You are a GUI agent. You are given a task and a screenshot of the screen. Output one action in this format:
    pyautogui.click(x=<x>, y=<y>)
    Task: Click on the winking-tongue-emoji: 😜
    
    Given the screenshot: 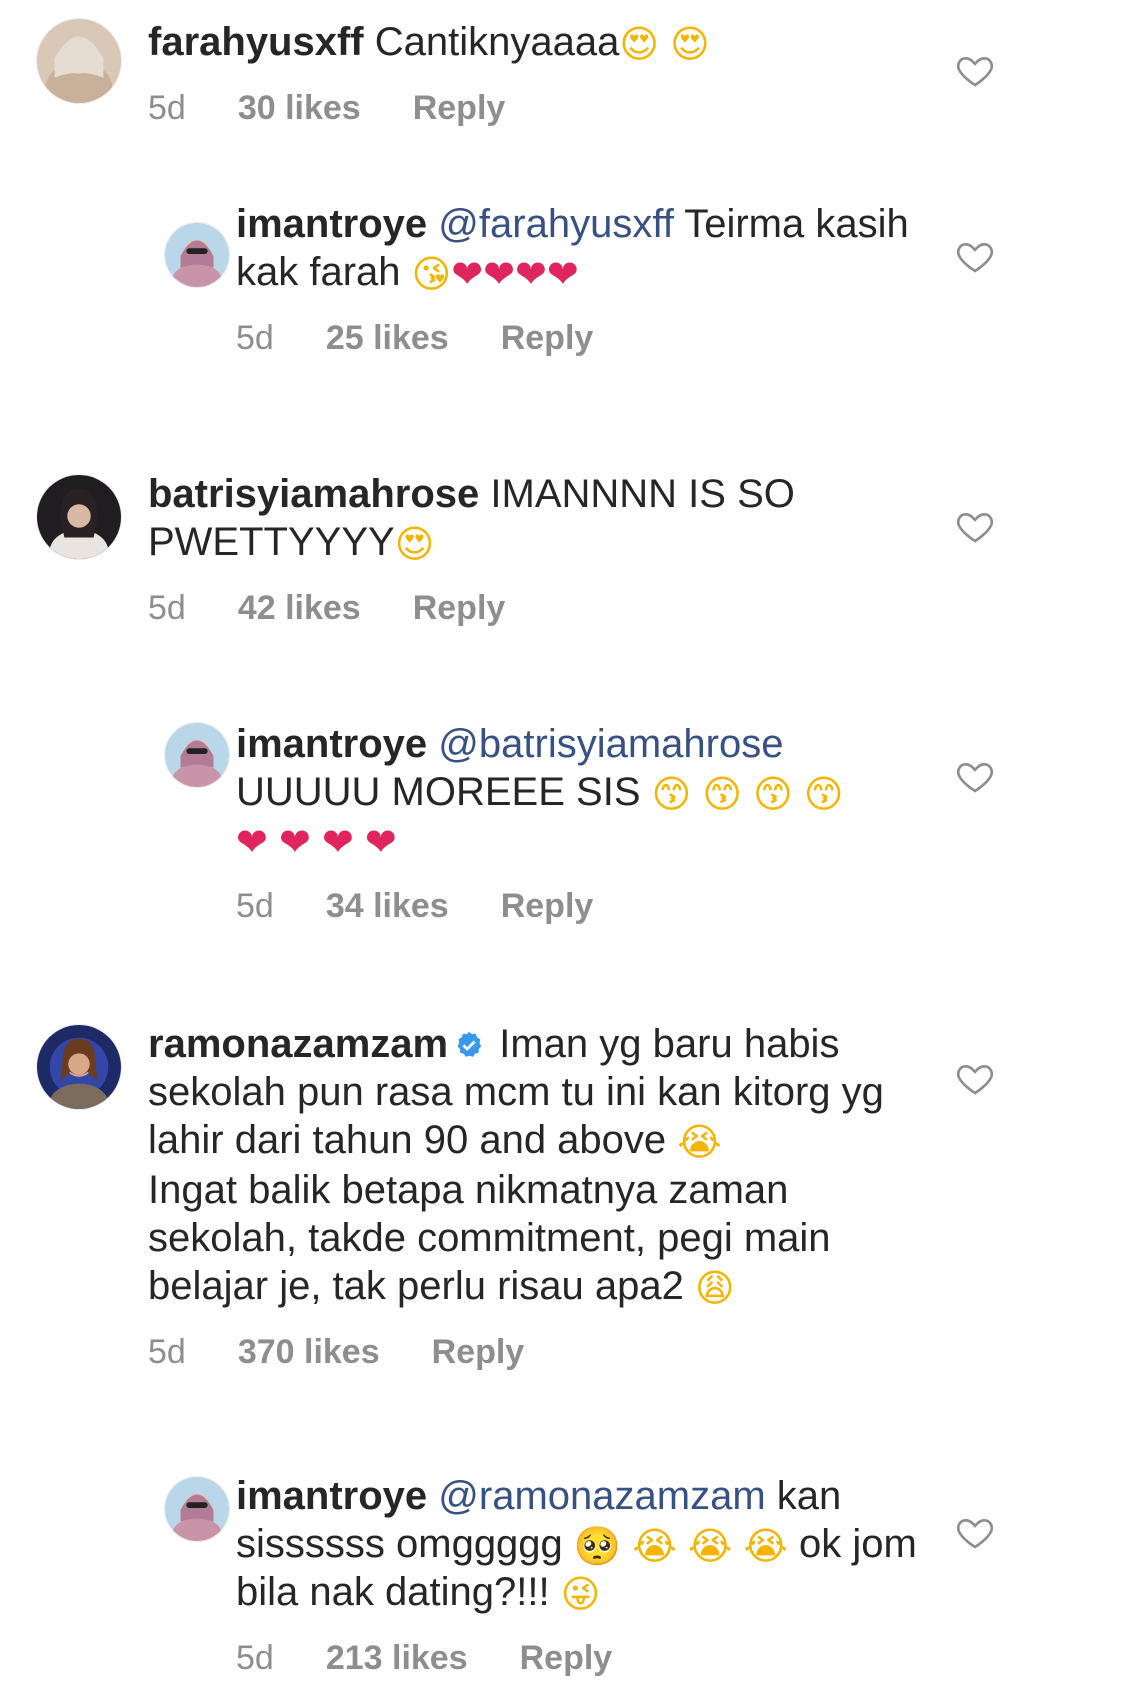 What is the action you would take?
    pyautogui.click(x=580, y=1594)
    